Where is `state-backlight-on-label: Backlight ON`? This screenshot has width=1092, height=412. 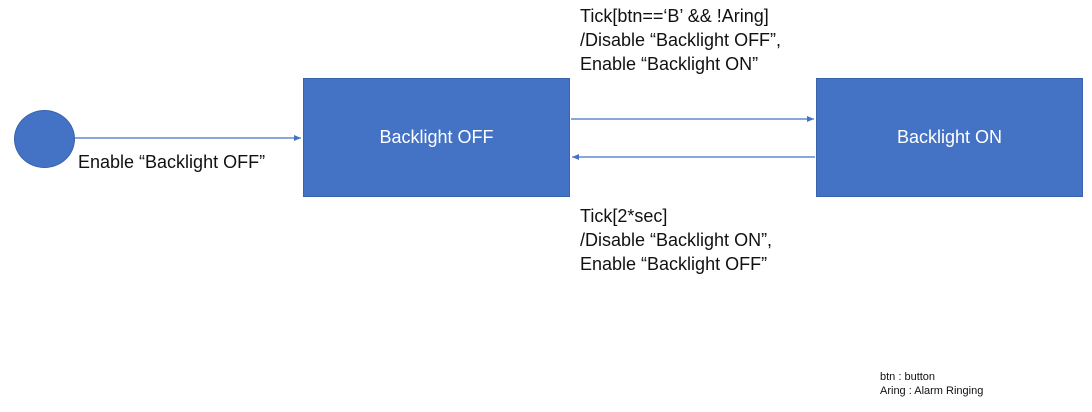 state-backlight-on-label: Backlight ON is located at coordinates (949, 137).